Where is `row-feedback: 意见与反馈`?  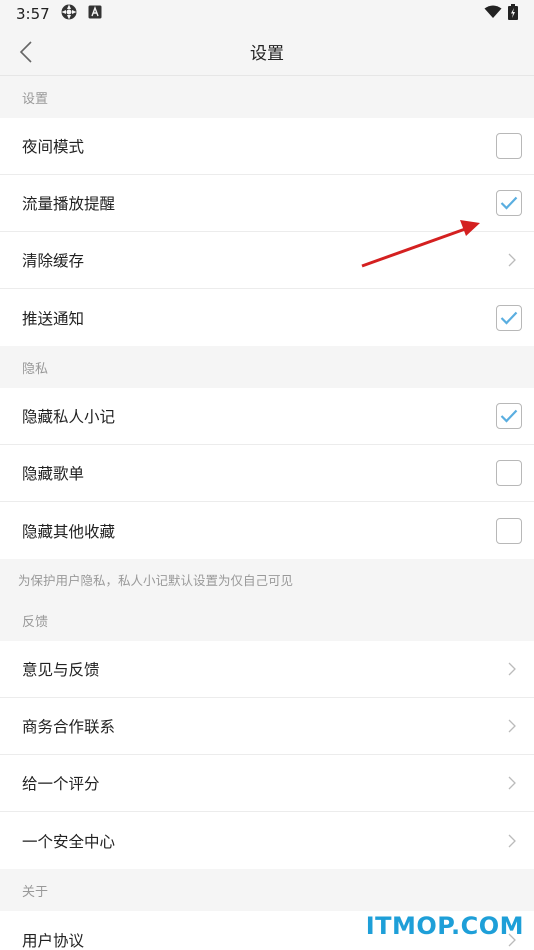
row-feedback: 意见与反馈 is located at coordinates (267, 669).